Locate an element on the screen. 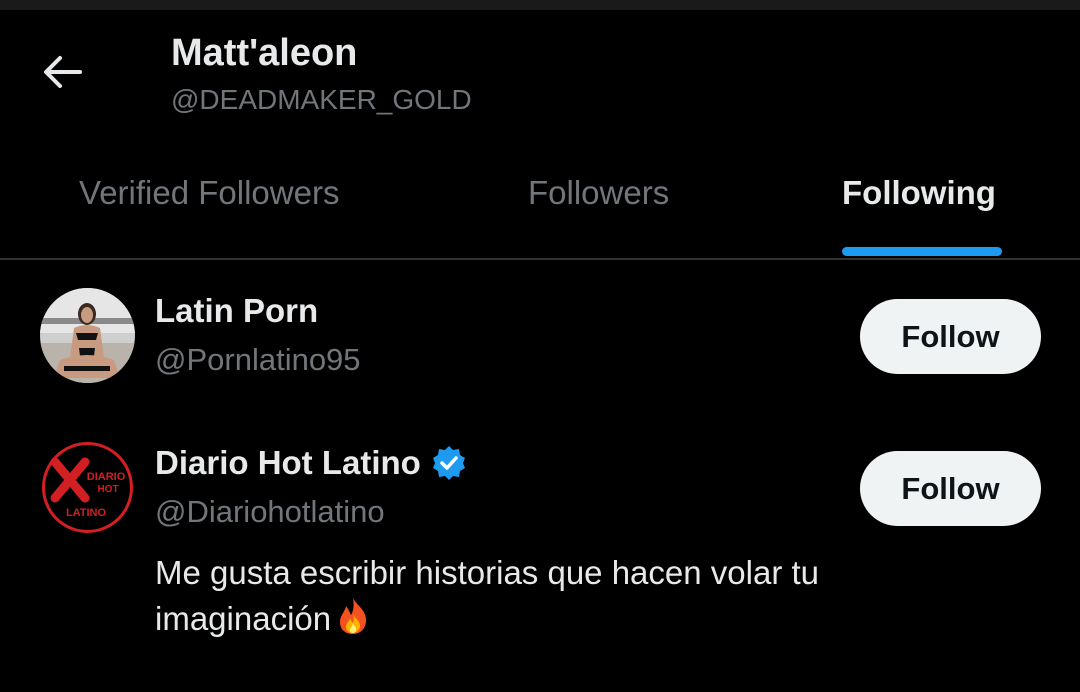 This screenshot has height=692, width=1080. active-tab-indicator is located at coordinates (922, 251).